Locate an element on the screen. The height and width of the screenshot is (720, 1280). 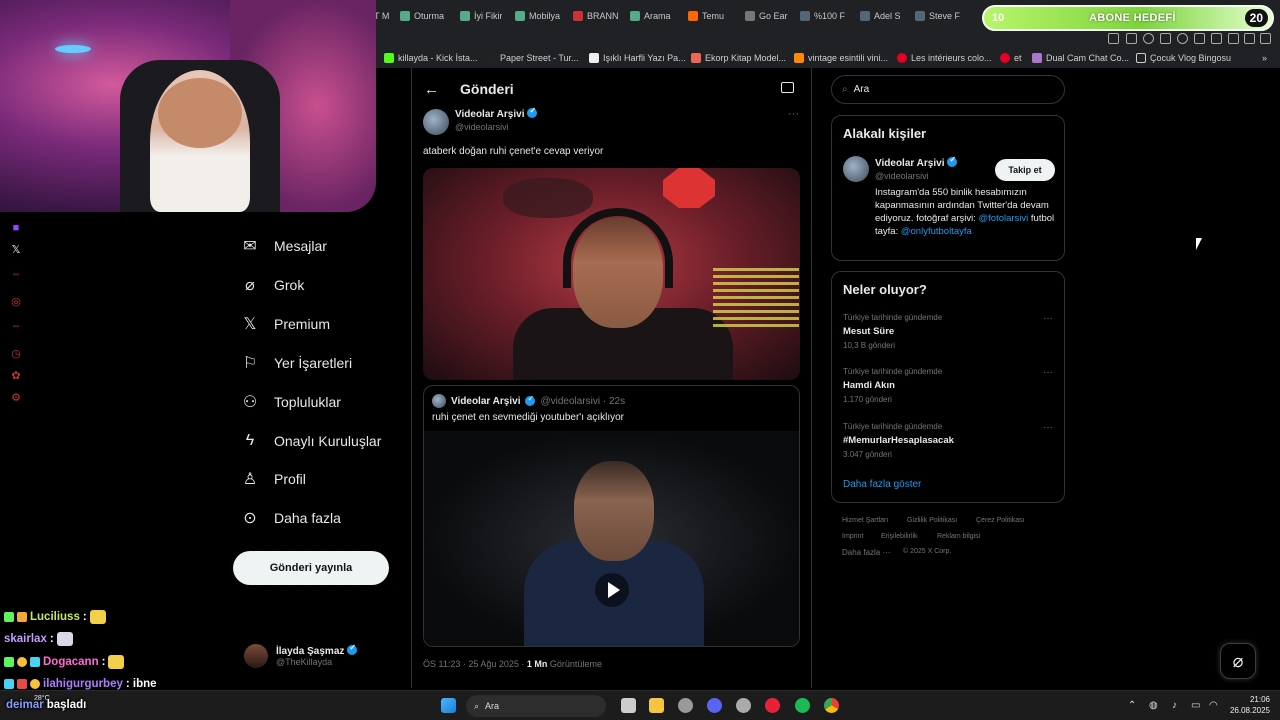
puzzle-icon is located at coordinates (1216, 38).